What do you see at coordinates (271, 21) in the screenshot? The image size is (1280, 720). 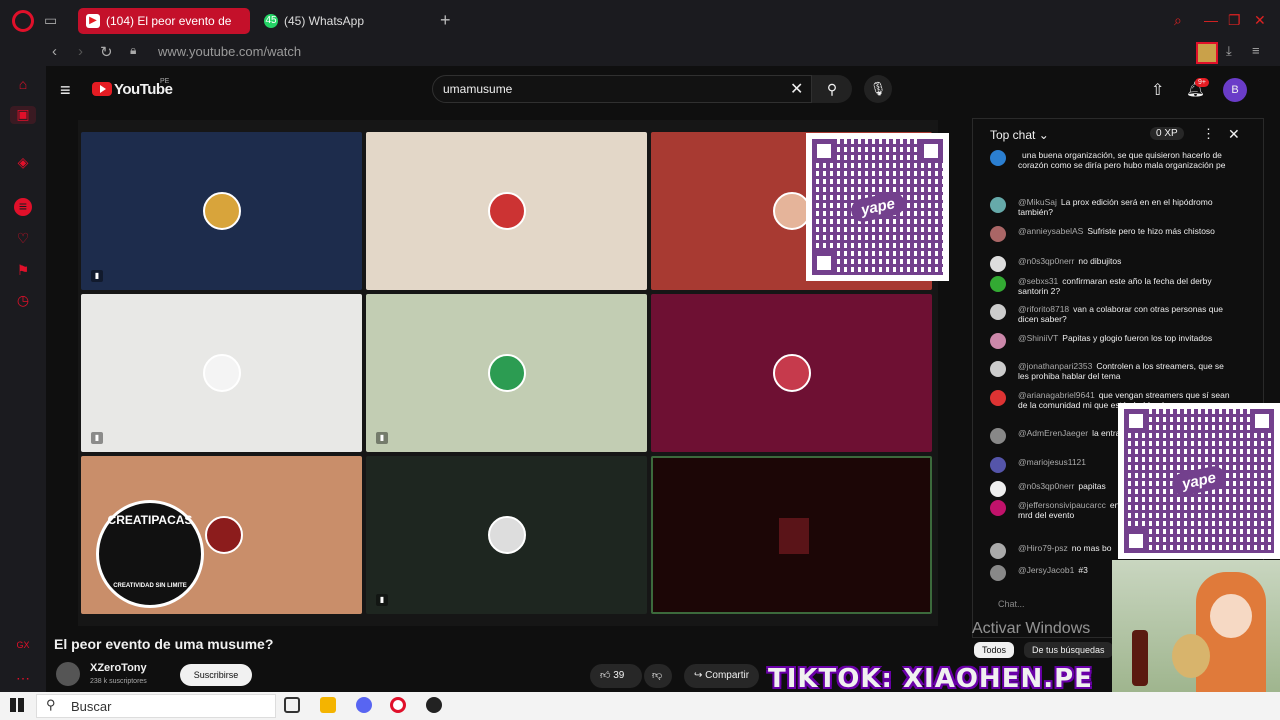 I see `whatsapp-icon: 45` at bounding box center [271, 21].